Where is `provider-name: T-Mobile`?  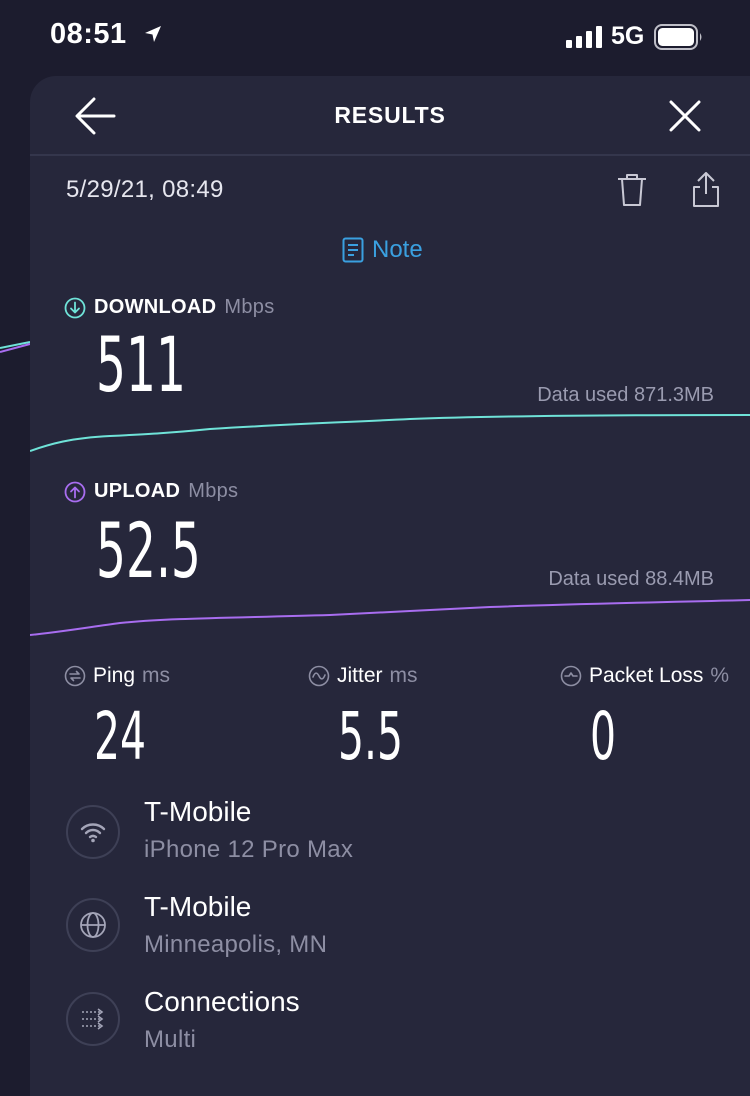 provider-name: T-Mobile is located at coordinates (198, 811).